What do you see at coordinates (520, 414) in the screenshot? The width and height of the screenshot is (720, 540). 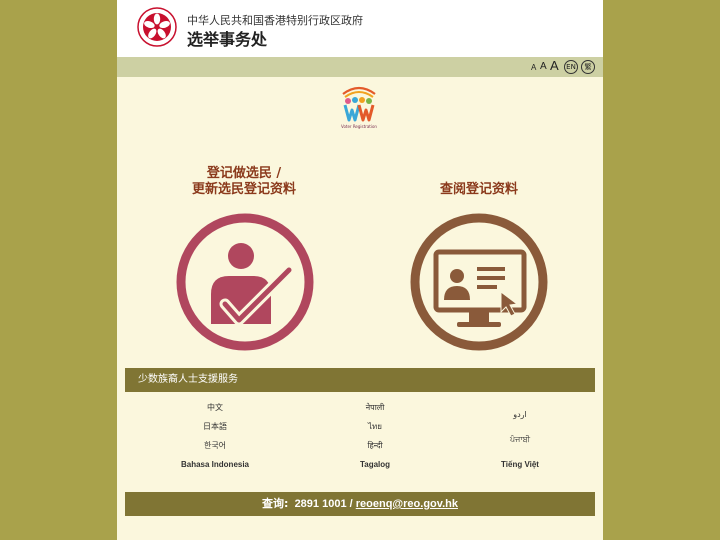 I see `lang-link-urdu: اردو` at bounding box center [520, 414].